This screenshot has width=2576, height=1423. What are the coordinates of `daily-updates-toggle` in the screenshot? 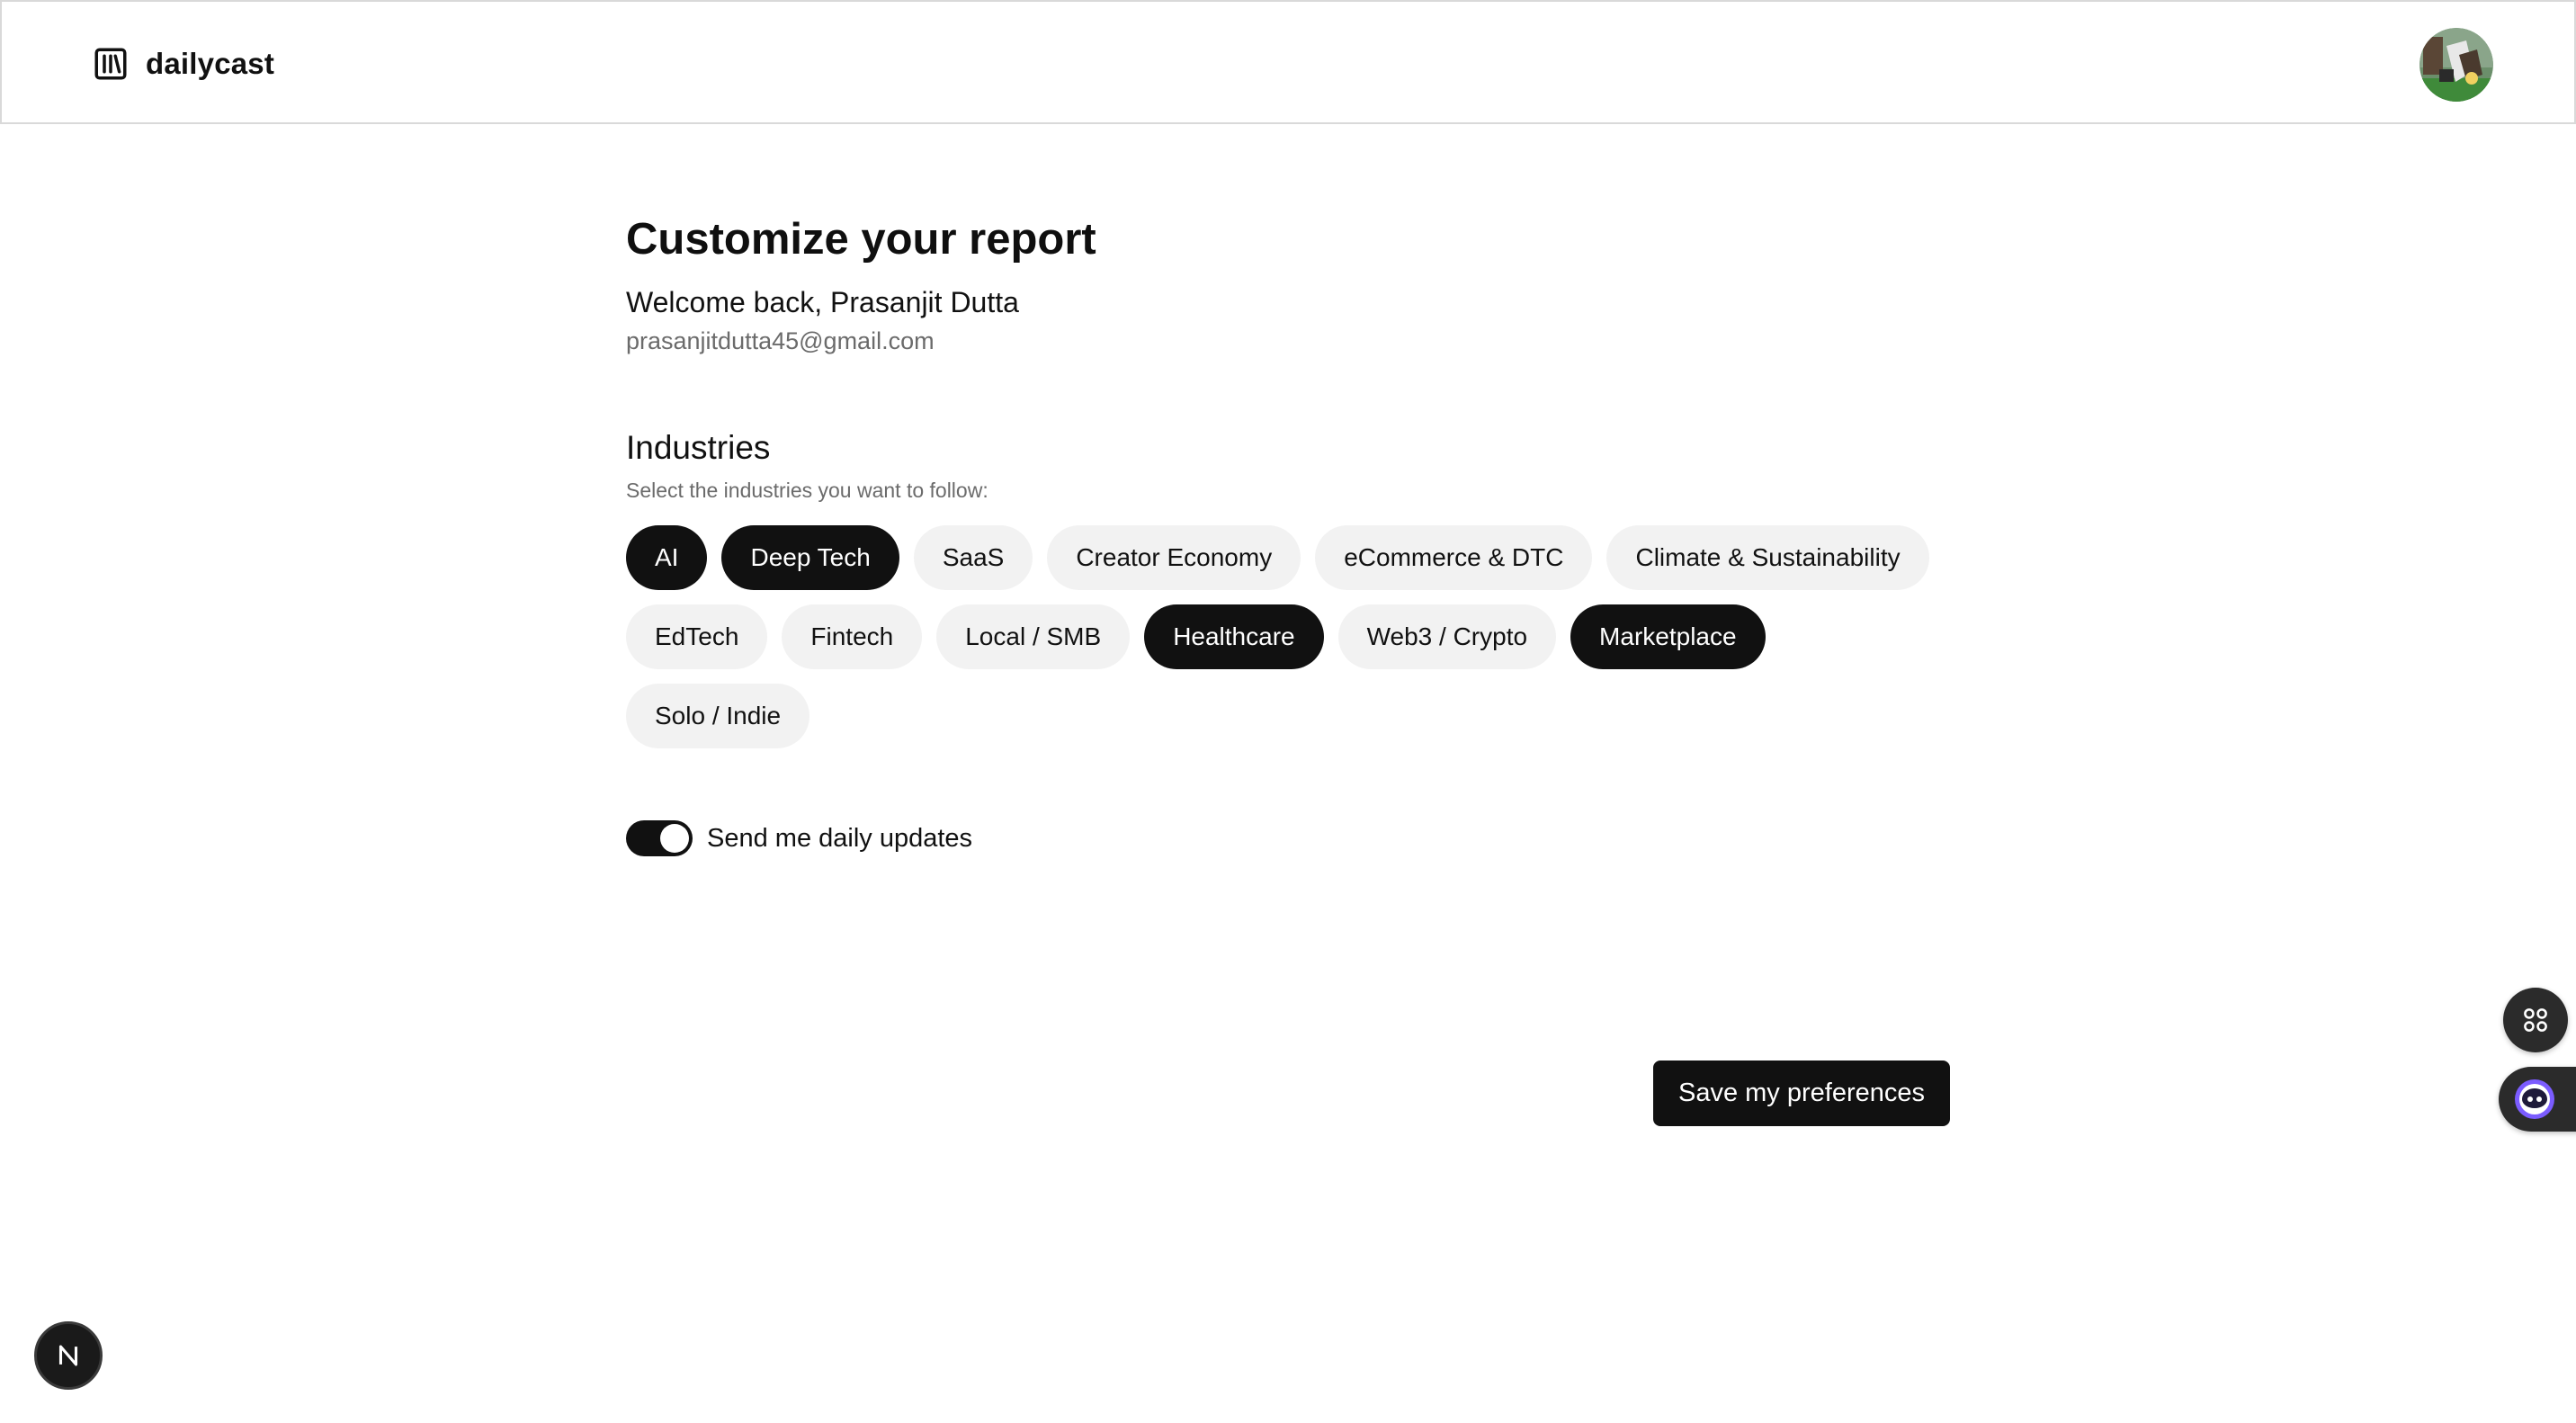 It's located at (659, 838).